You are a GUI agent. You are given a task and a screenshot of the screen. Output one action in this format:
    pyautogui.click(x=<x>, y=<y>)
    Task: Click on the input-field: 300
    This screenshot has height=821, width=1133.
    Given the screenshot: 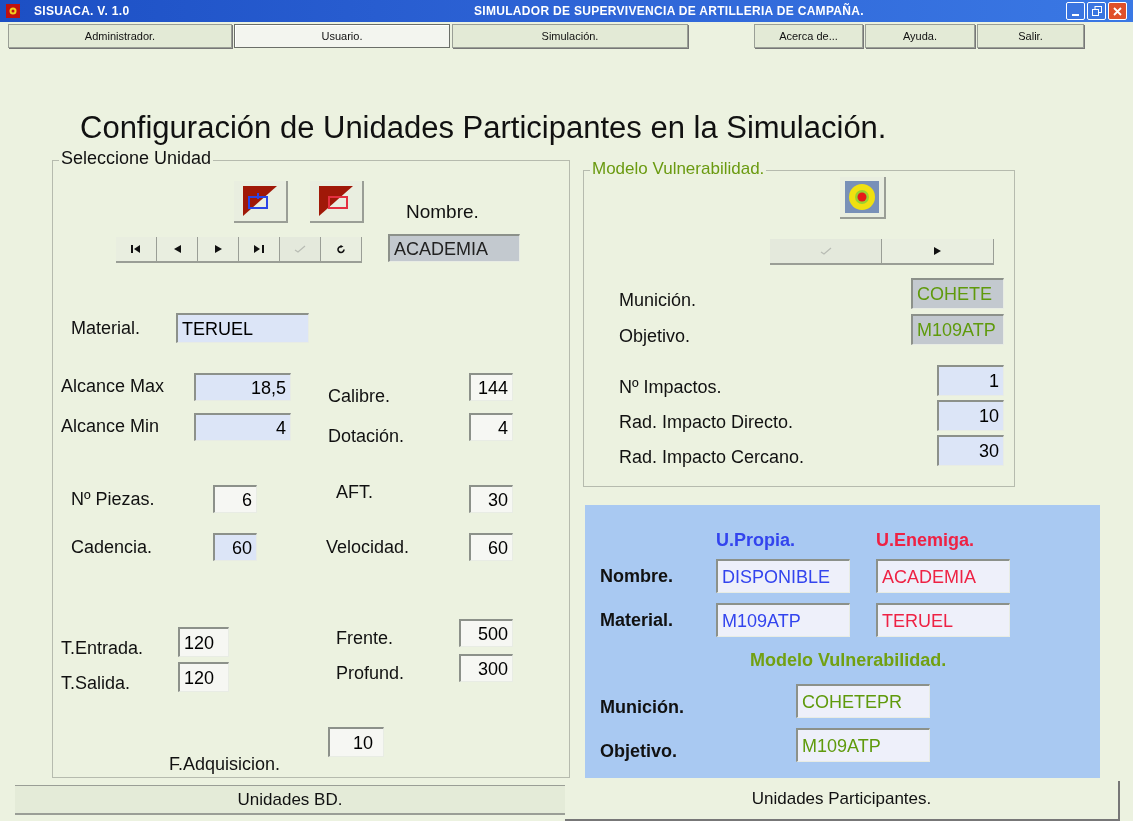 What is the action you would take?
    pyautogui.click(x=486, y=668)
    